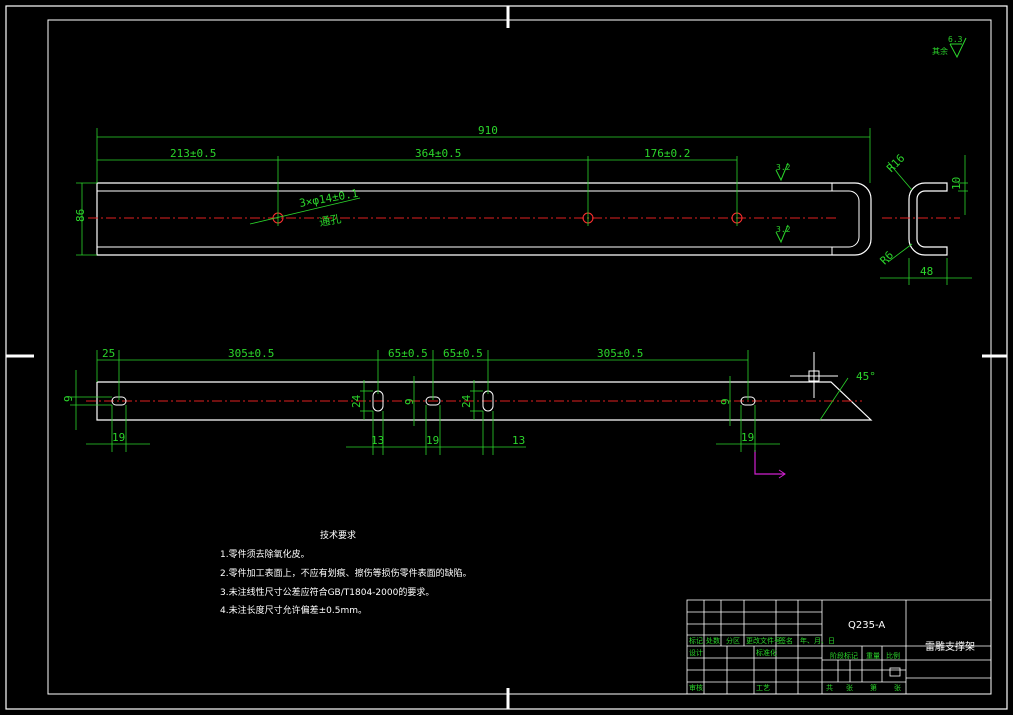  Describe the element at coordinates (432, 440) in the screenshot. I see `dim-19b: 19` at that location.